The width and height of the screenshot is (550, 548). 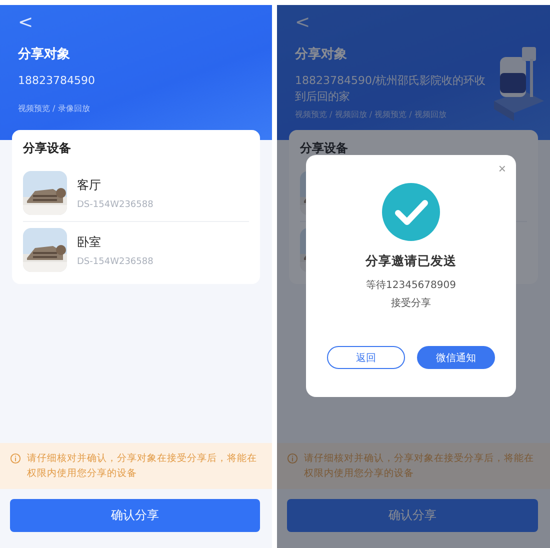 What do you see at coordinates (366, 357) in the screenshot?
I see `back-button: 返回` at bounding box center [366, 357].